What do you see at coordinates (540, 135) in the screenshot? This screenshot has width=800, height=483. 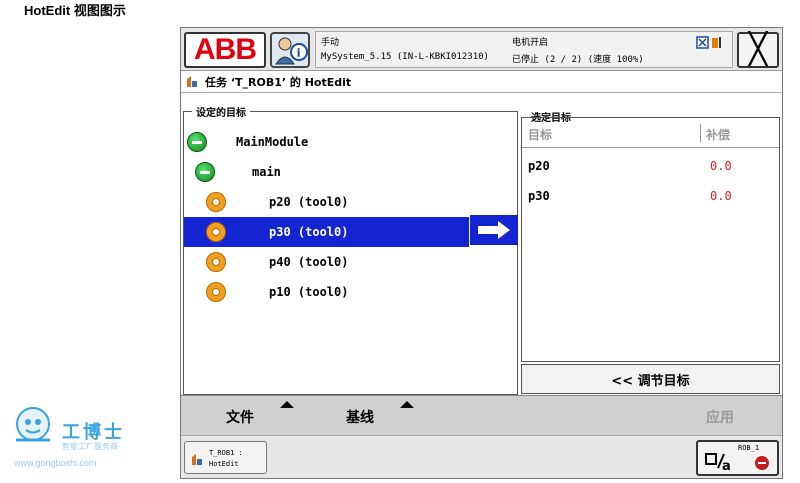 I see `column-target: 目标` at bounding box center [540, 135].